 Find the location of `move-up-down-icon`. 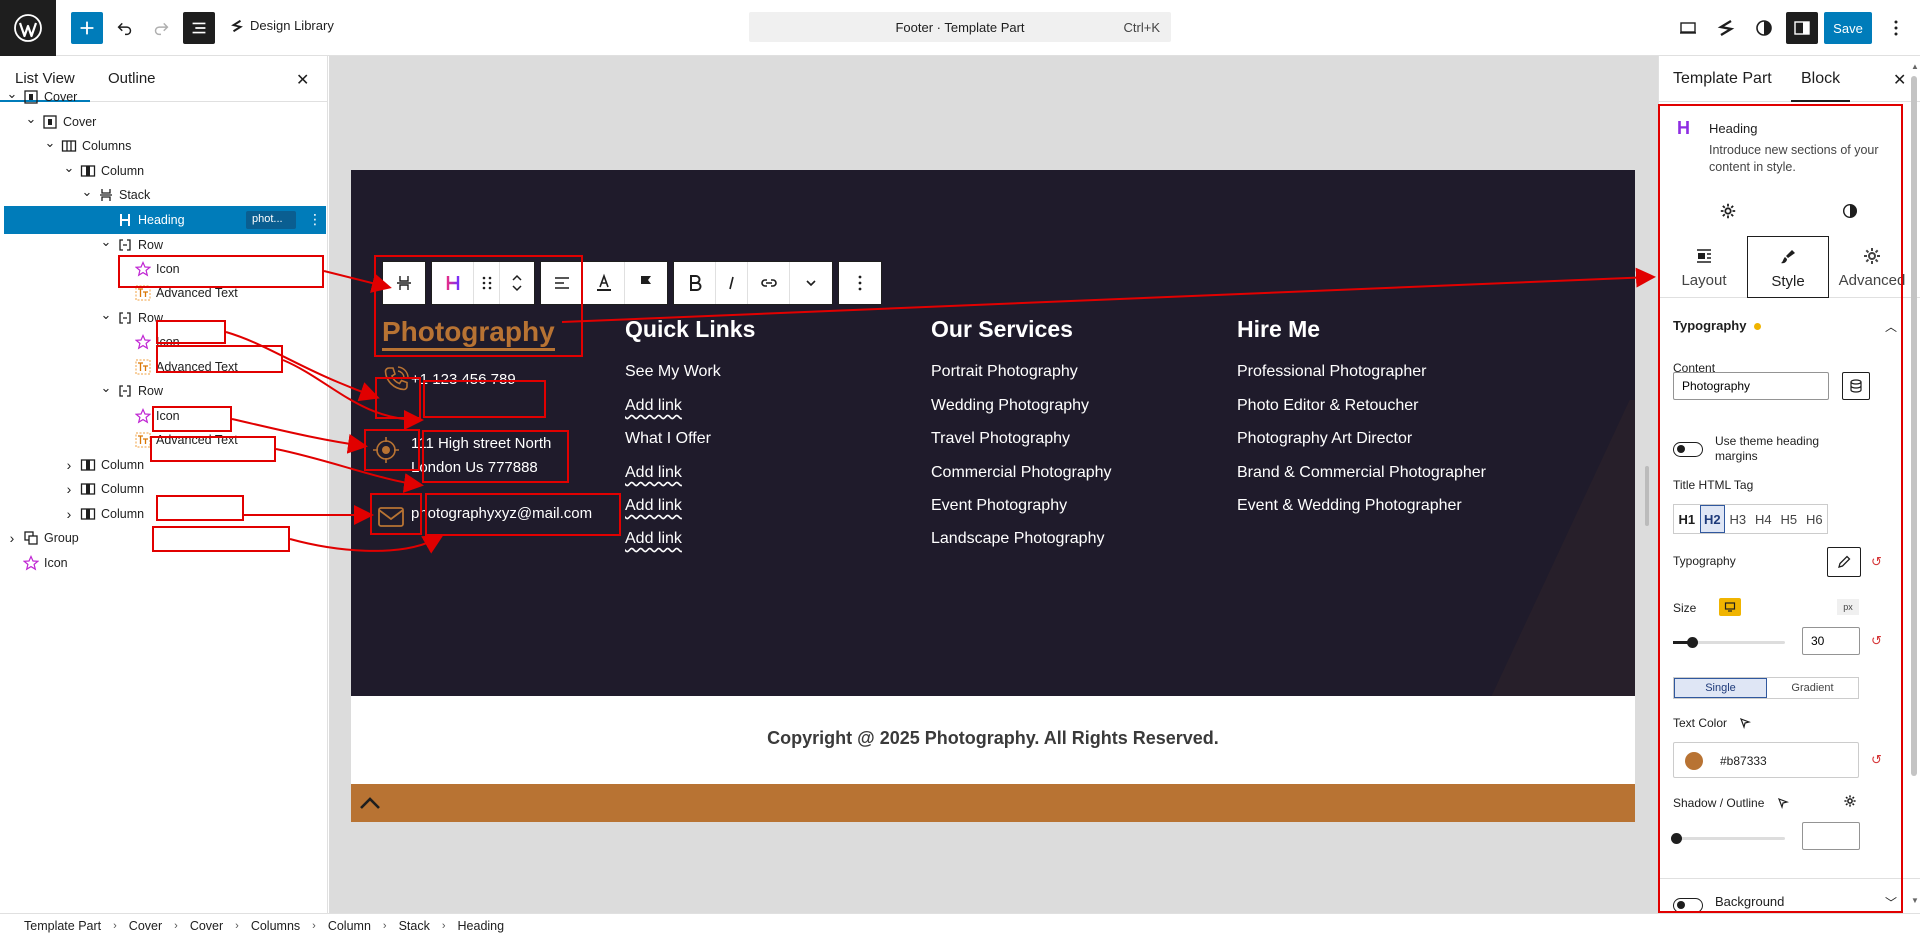

move-up-down-icon is located at coordinates (517, 283).